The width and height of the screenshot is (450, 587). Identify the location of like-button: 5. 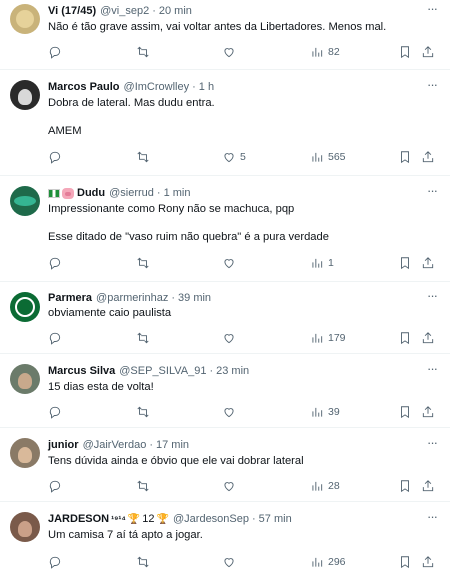
(234, 157).